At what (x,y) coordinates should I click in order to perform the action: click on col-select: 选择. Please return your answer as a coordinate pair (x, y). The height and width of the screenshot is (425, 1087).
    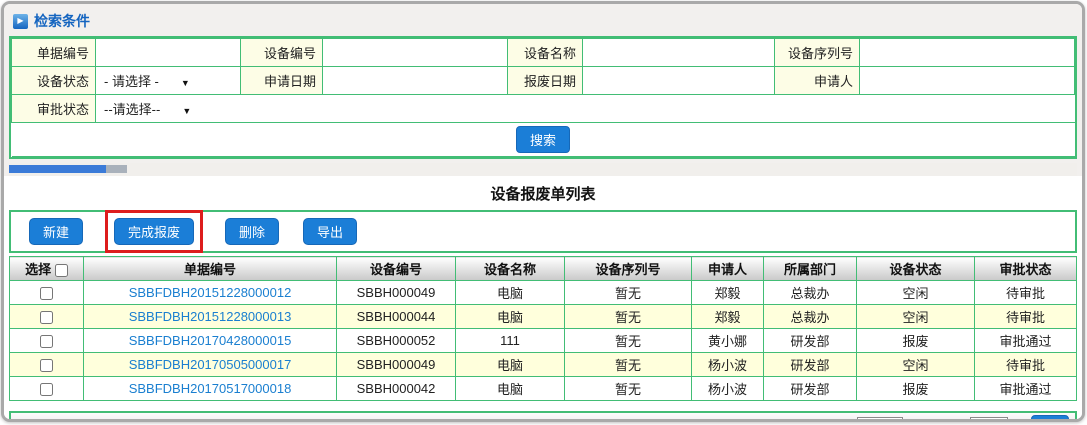
    Looking at the image, I should click on (46, 268).